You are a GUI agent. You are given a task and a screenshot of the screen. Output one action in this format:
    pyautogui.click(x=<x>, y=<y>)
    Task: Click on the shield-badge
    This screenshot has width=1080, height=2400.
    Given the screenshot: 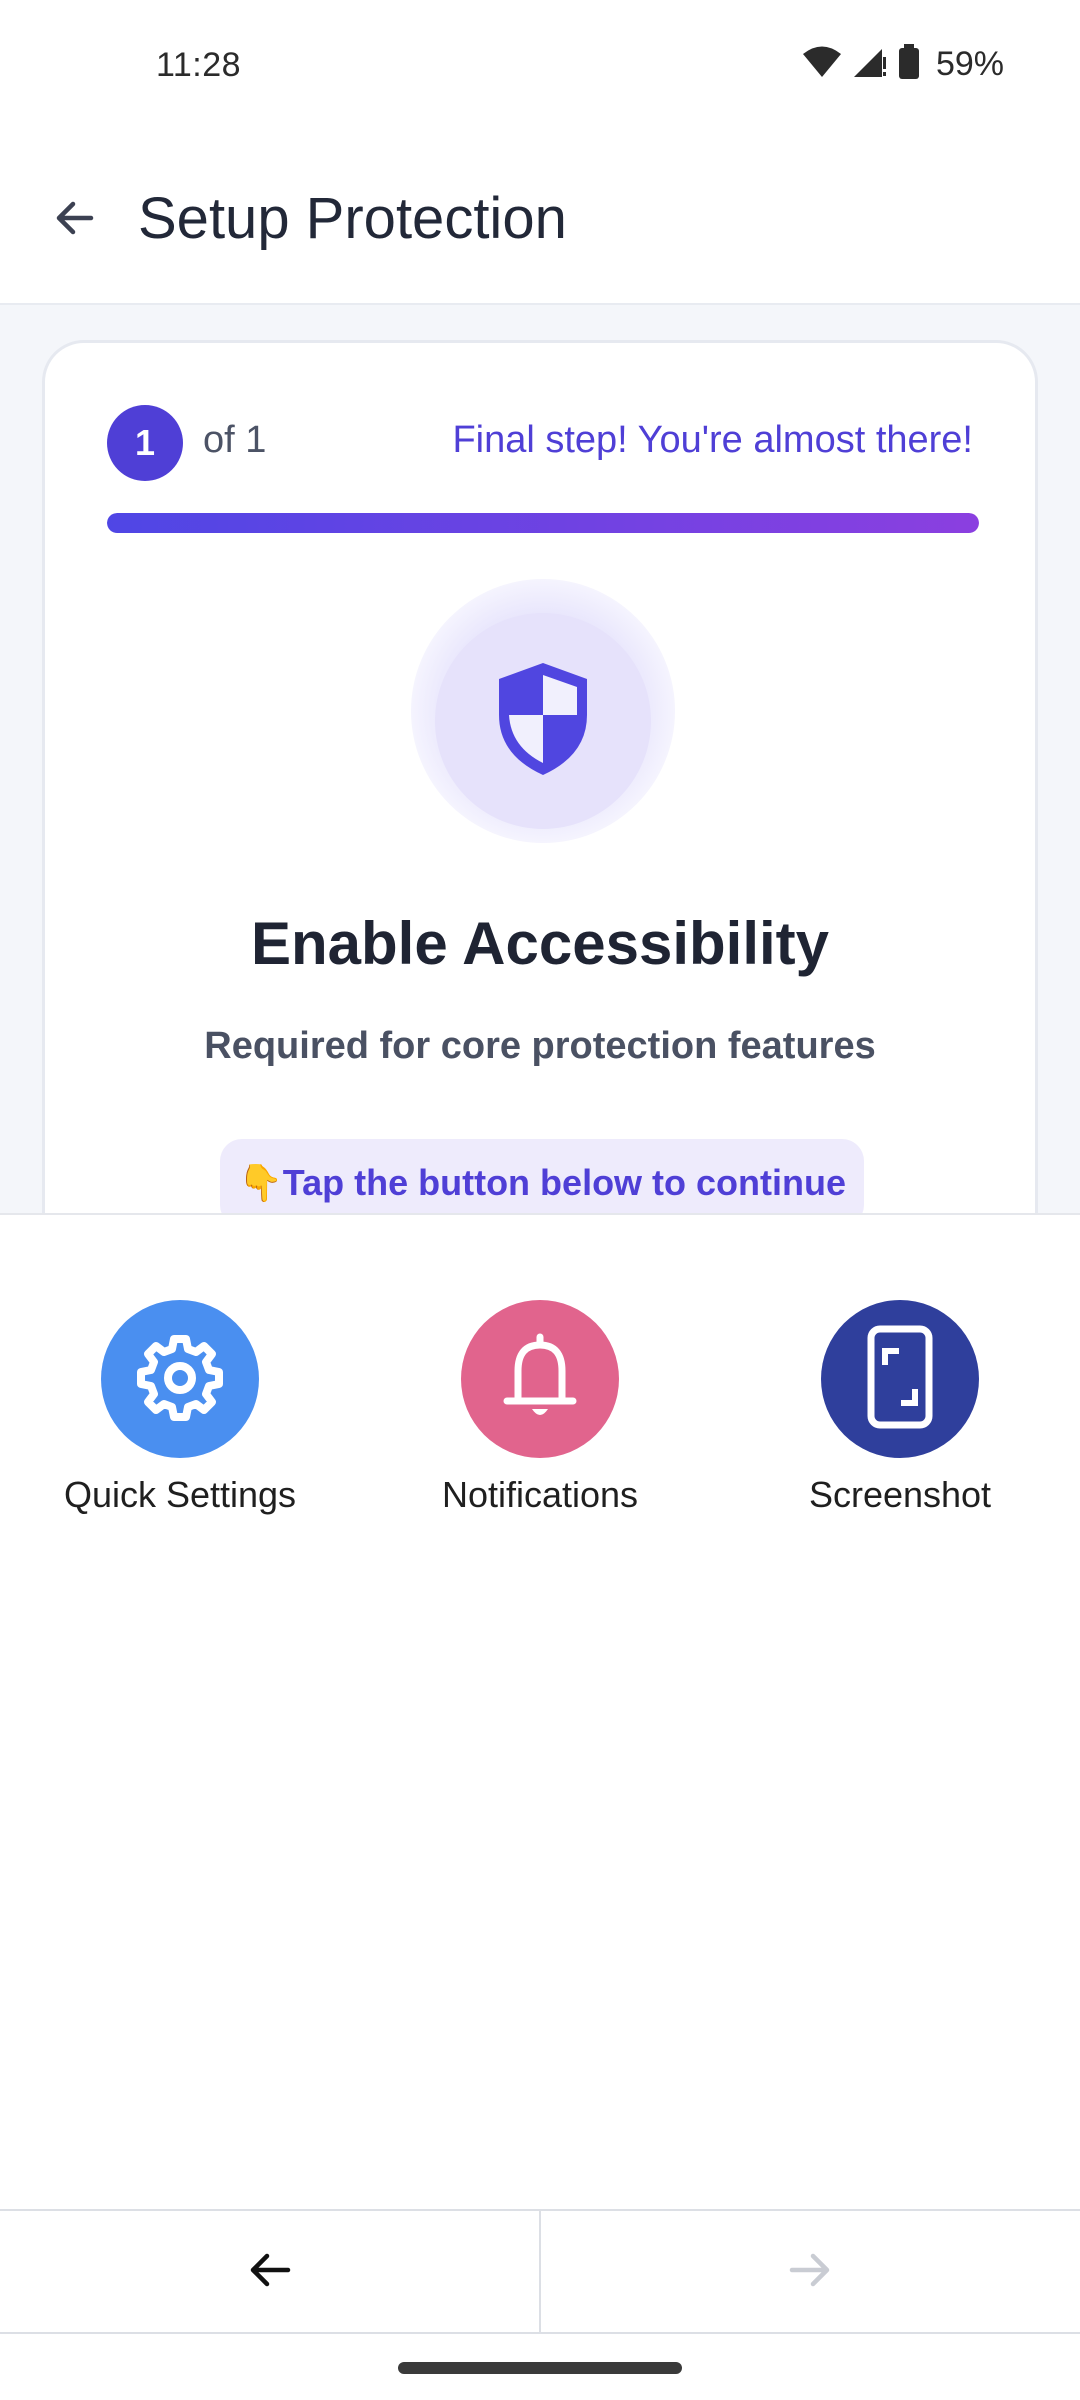 What is the action you would take?
    pyautogui.click(x=543, y=721)
    